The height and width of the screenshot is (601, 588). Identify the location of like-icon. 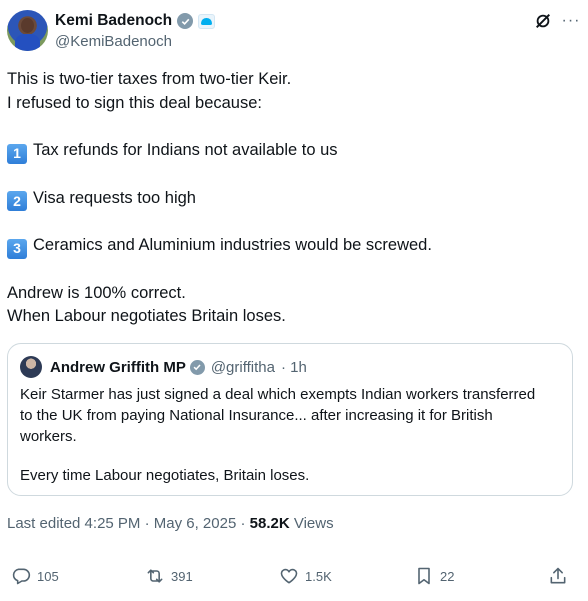
(289, 576).